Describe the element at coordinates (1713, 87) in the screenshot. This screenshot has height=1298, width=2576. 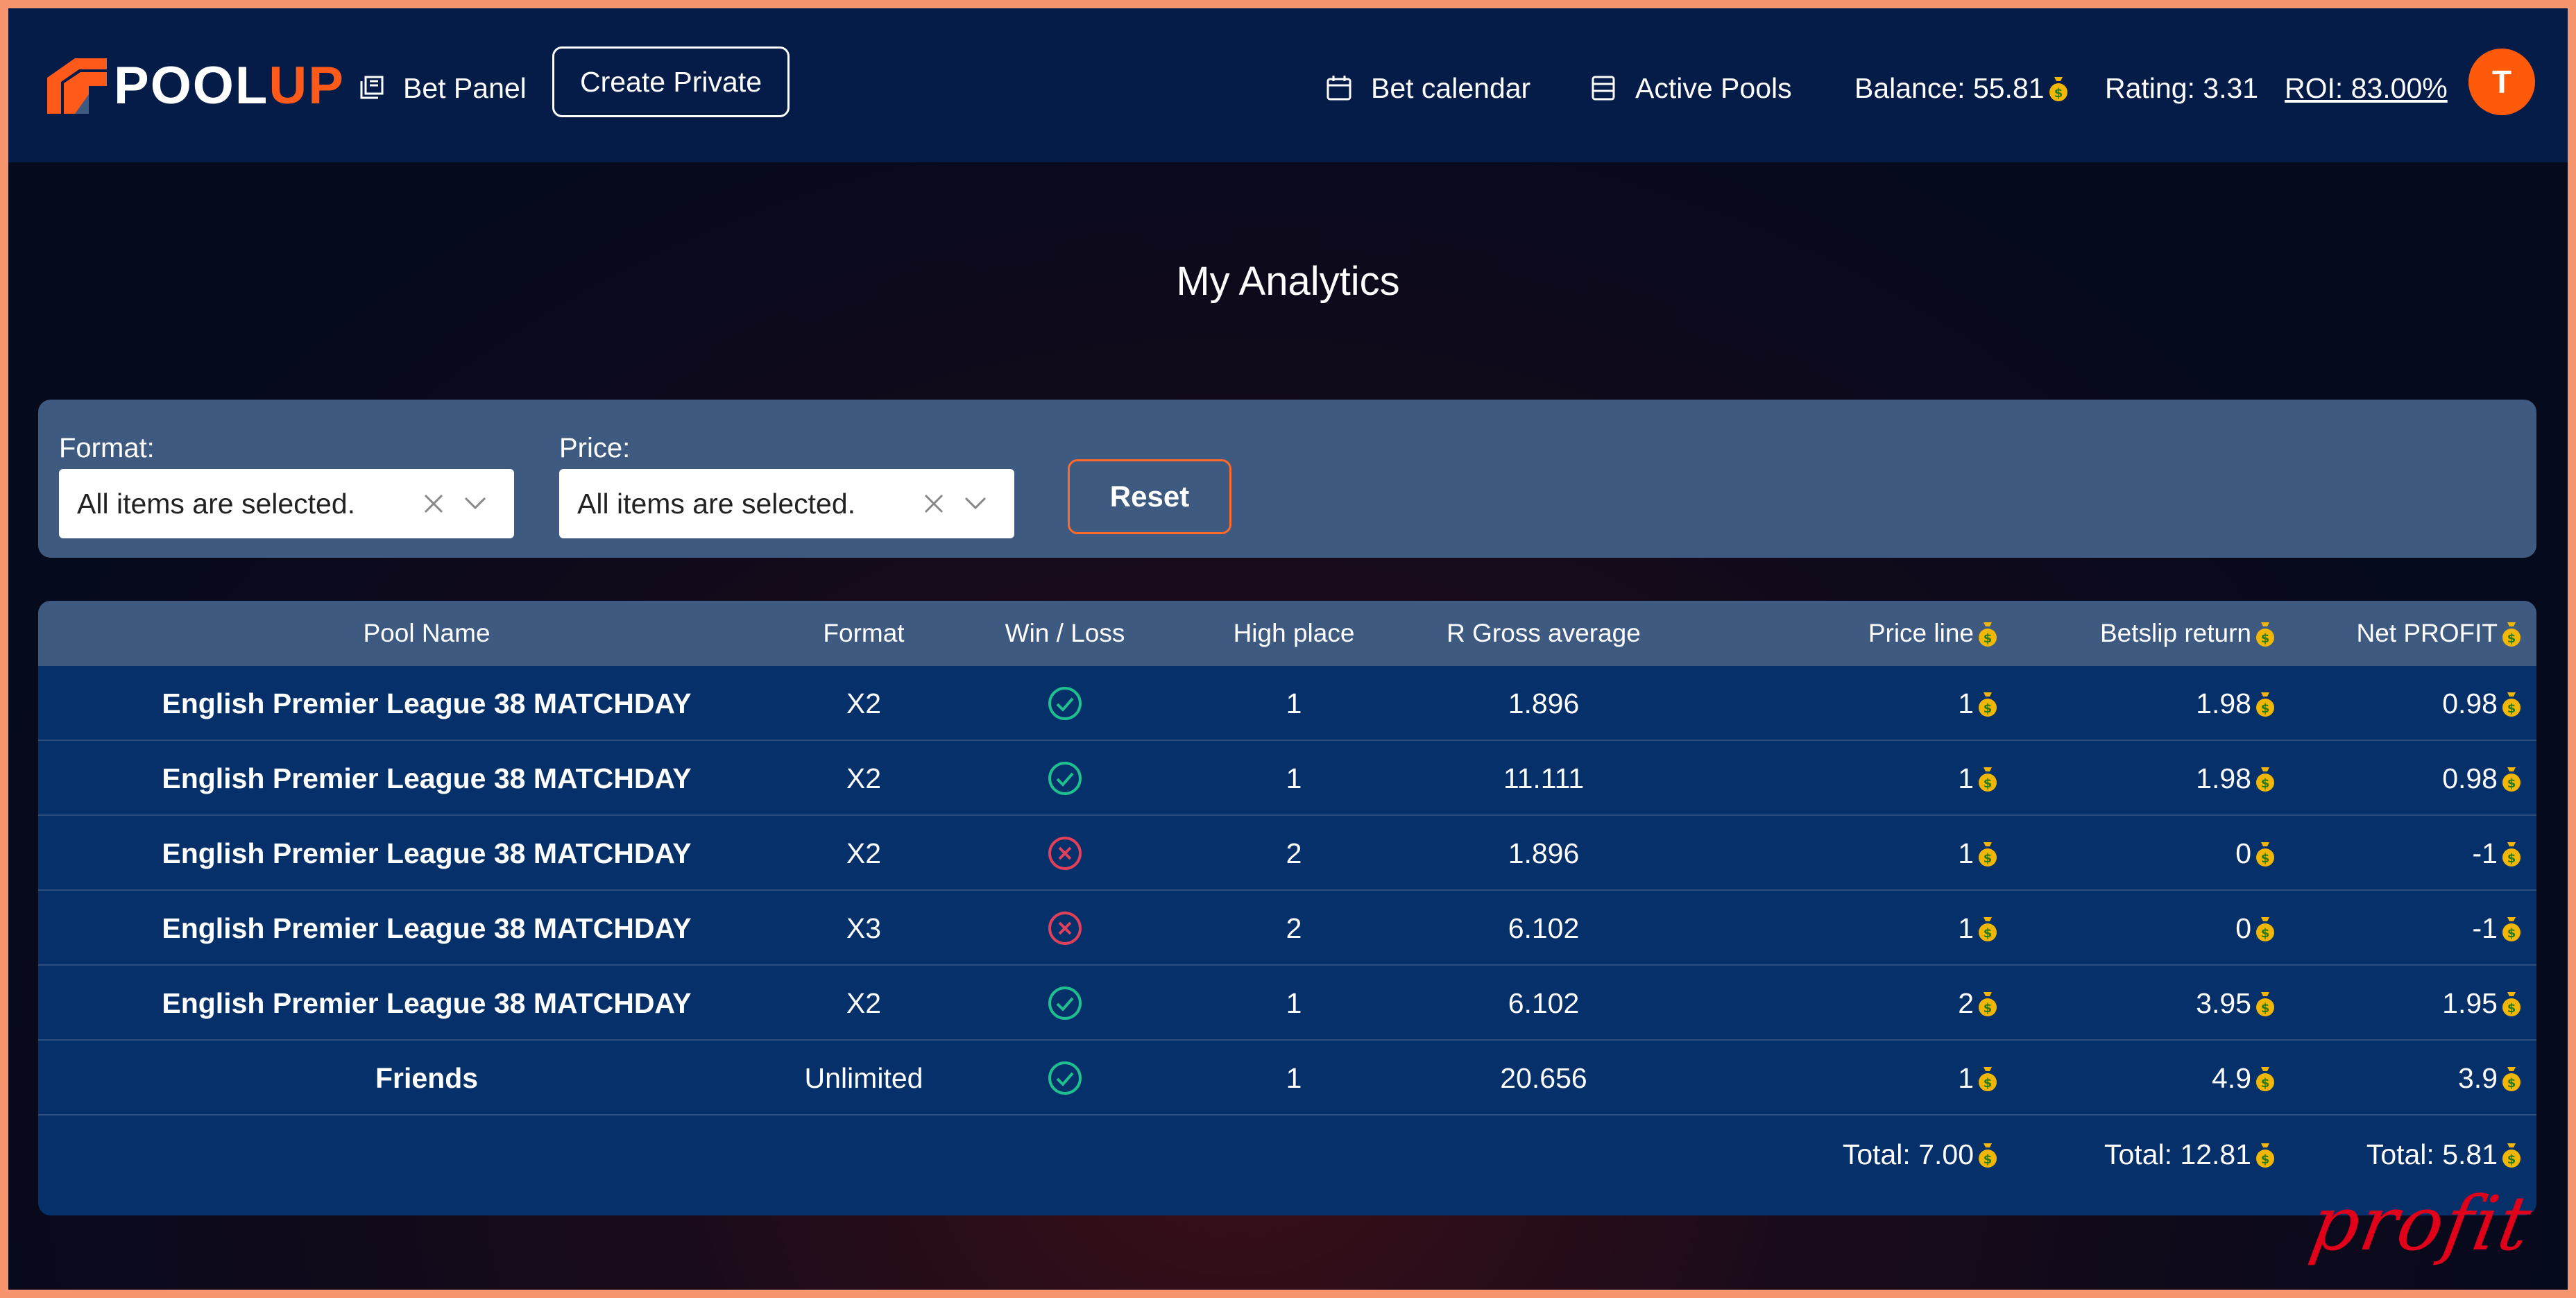
I see `nav-active-pools-label: Active Pools` at that location.